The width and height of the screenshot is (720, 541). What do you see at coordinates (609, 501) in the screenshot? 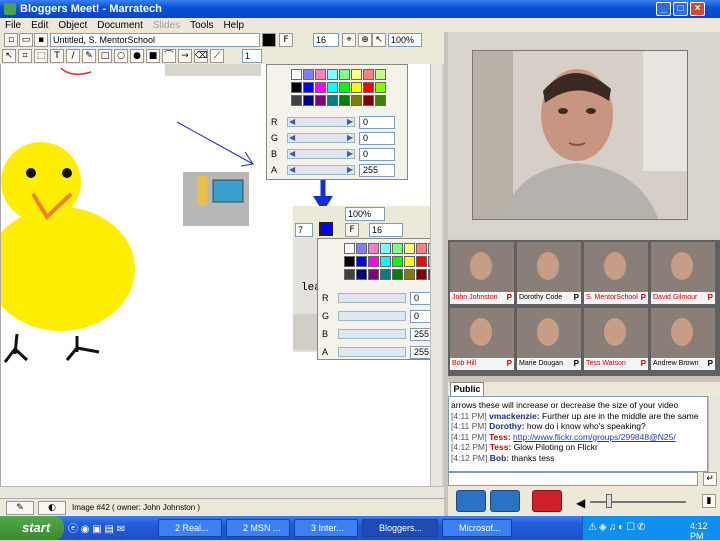
I see `volume-slider-thumb` at bounding box center [609, 501].